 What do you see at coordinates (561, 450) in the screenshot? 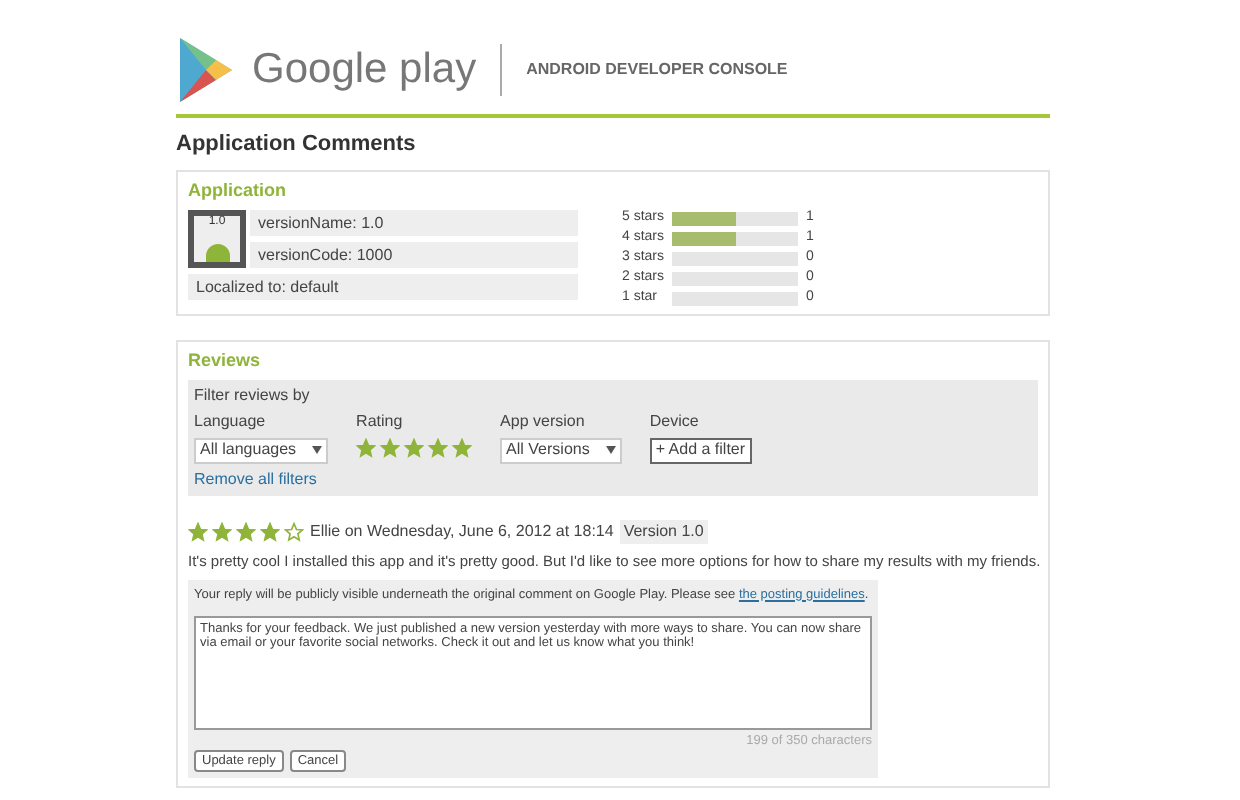
I see `dropdown: All Versions` at bounding box center [561, 450].